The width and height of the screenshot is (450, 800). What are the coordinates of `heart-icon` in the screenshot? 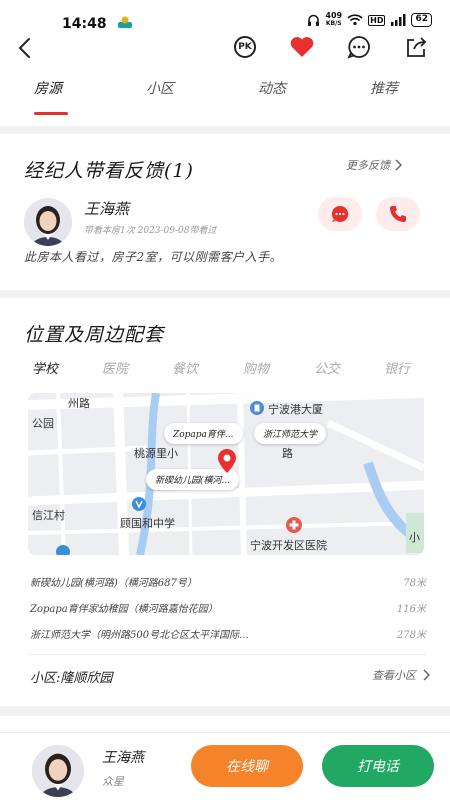 It's located at (302, 47).